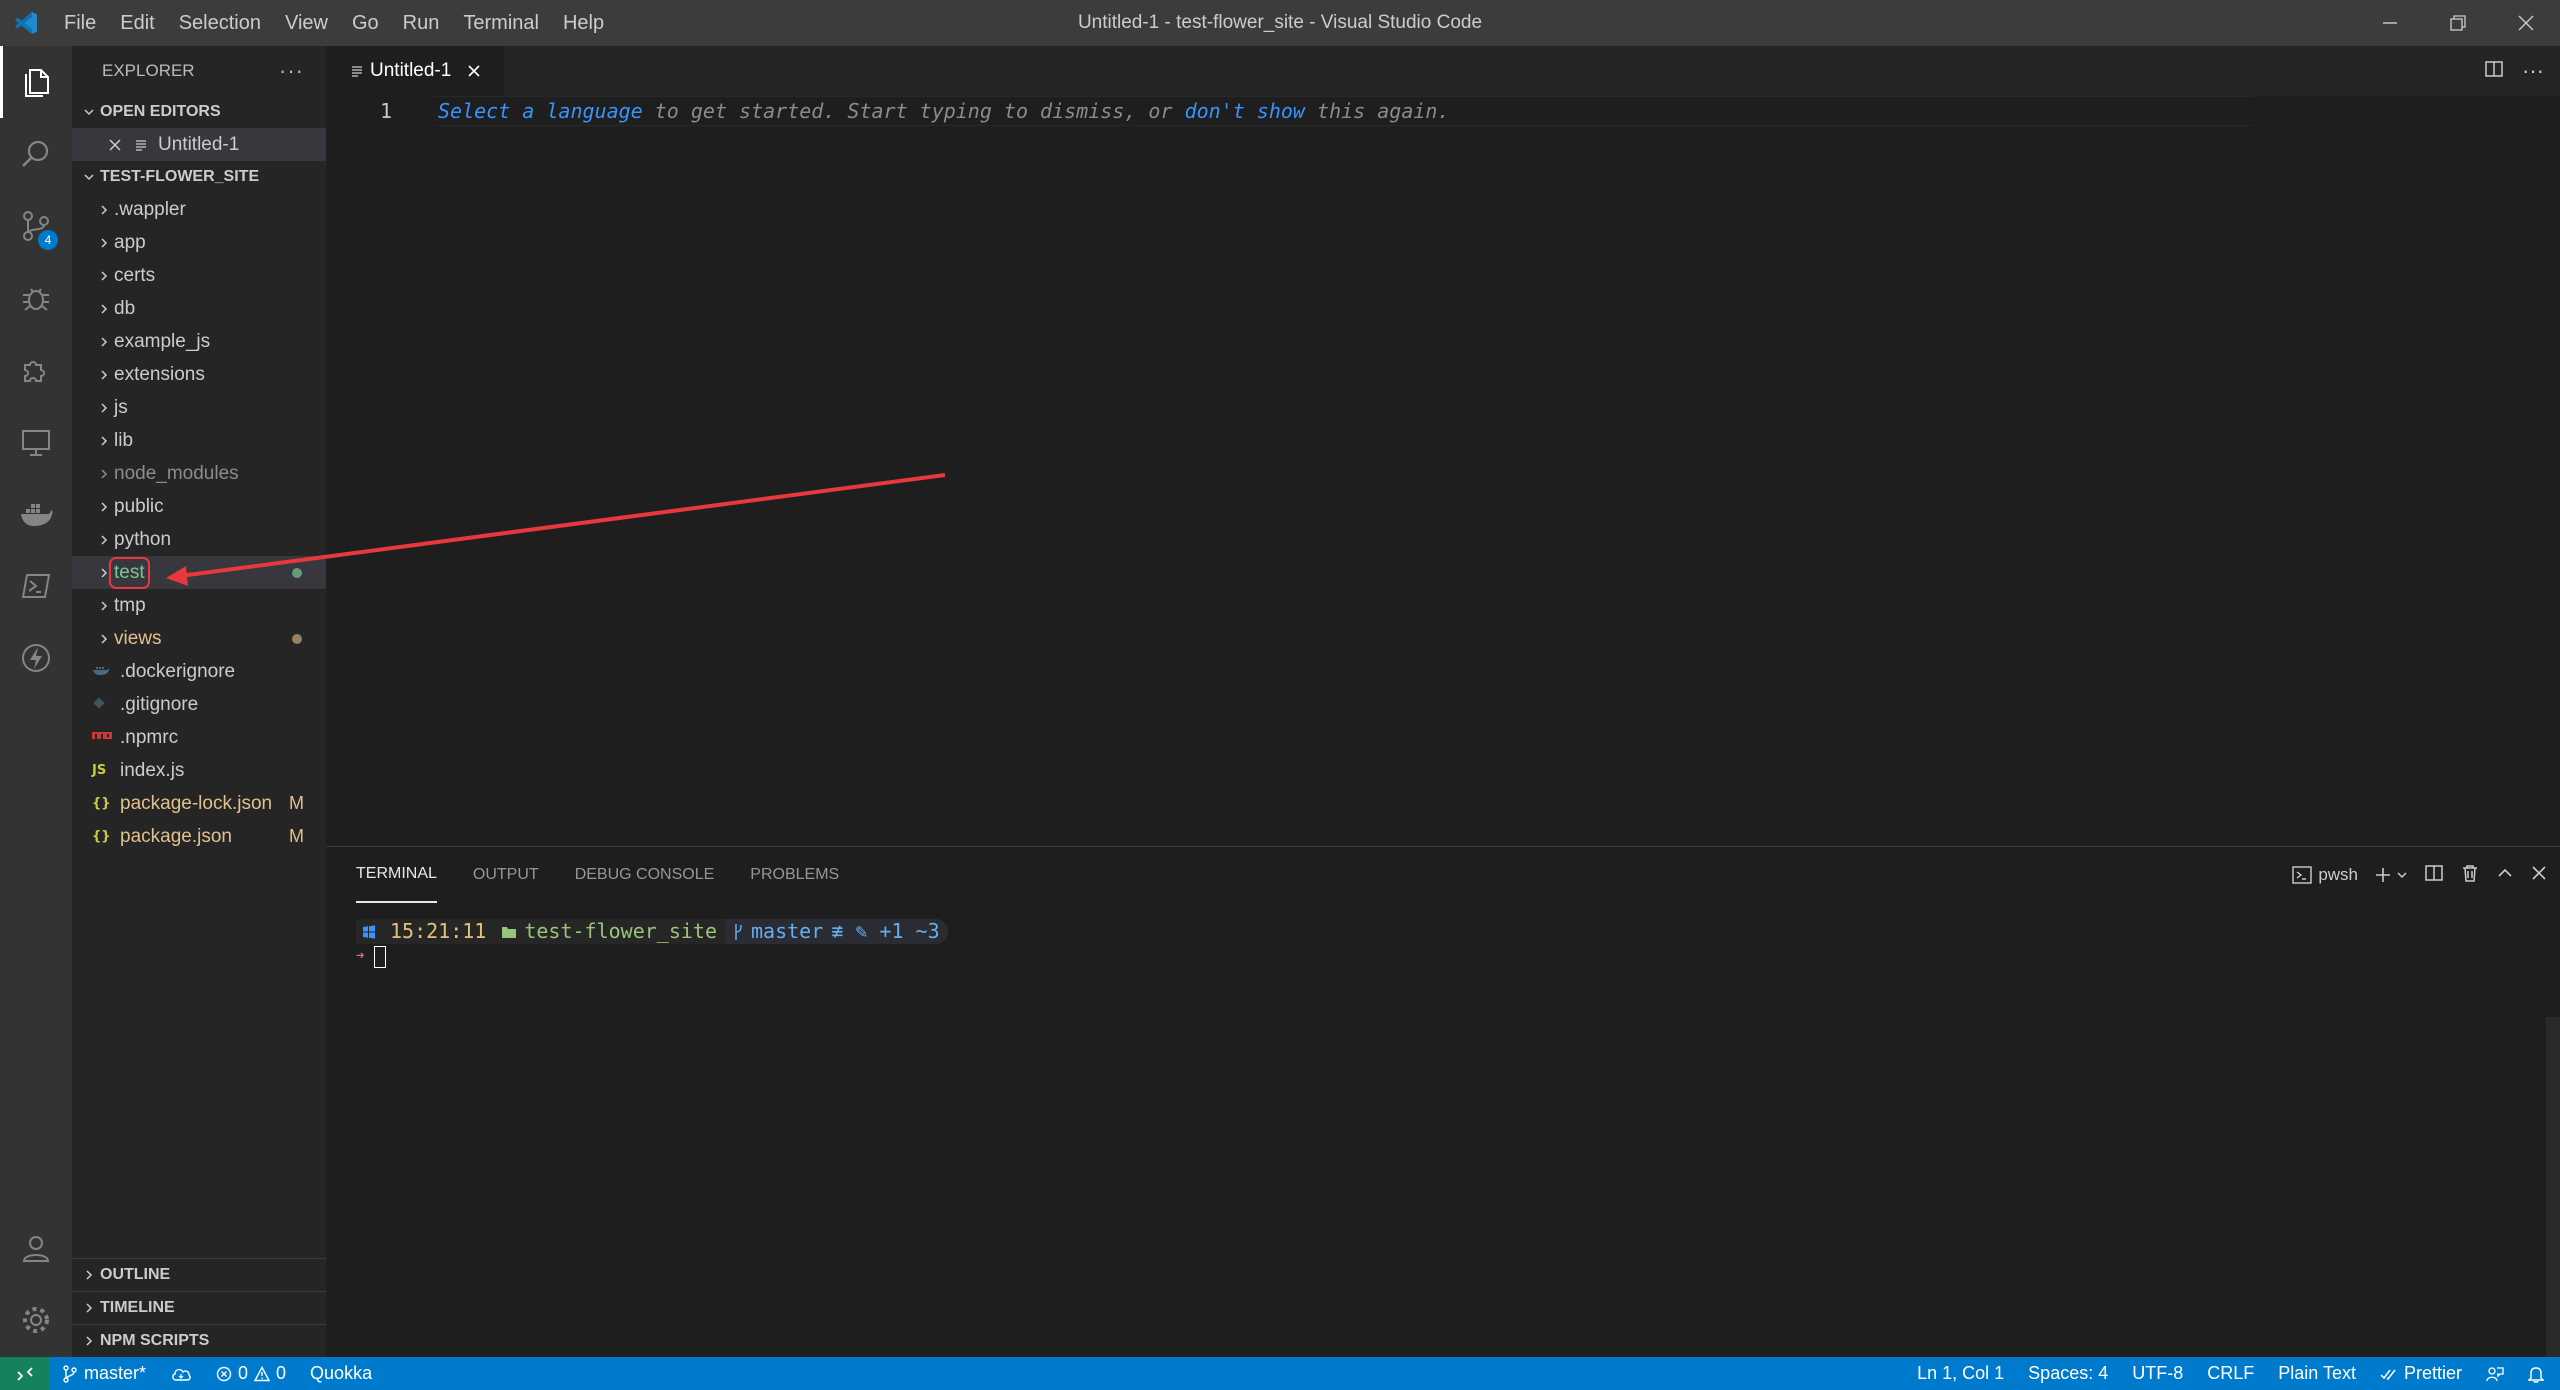 The width and height of the screenshot is (2560, 1390). What do you see at coordinates (199, 440) in the screenshot?
I see `tree-folder-lib: lib` at bounding box center [199, 440].